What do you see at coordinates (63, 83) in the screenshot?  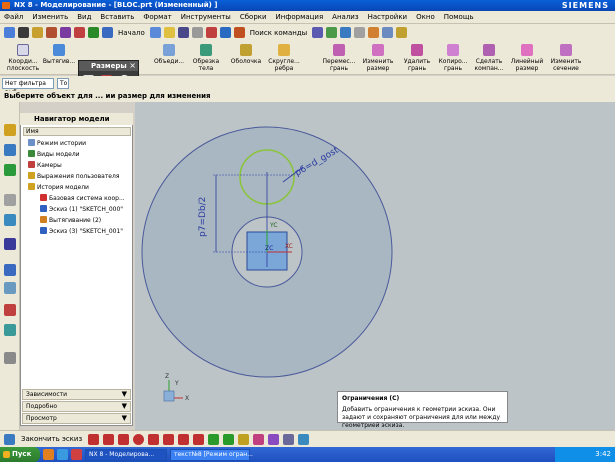 I see `selection-scope-select: То` at bounding box center [63, 83].